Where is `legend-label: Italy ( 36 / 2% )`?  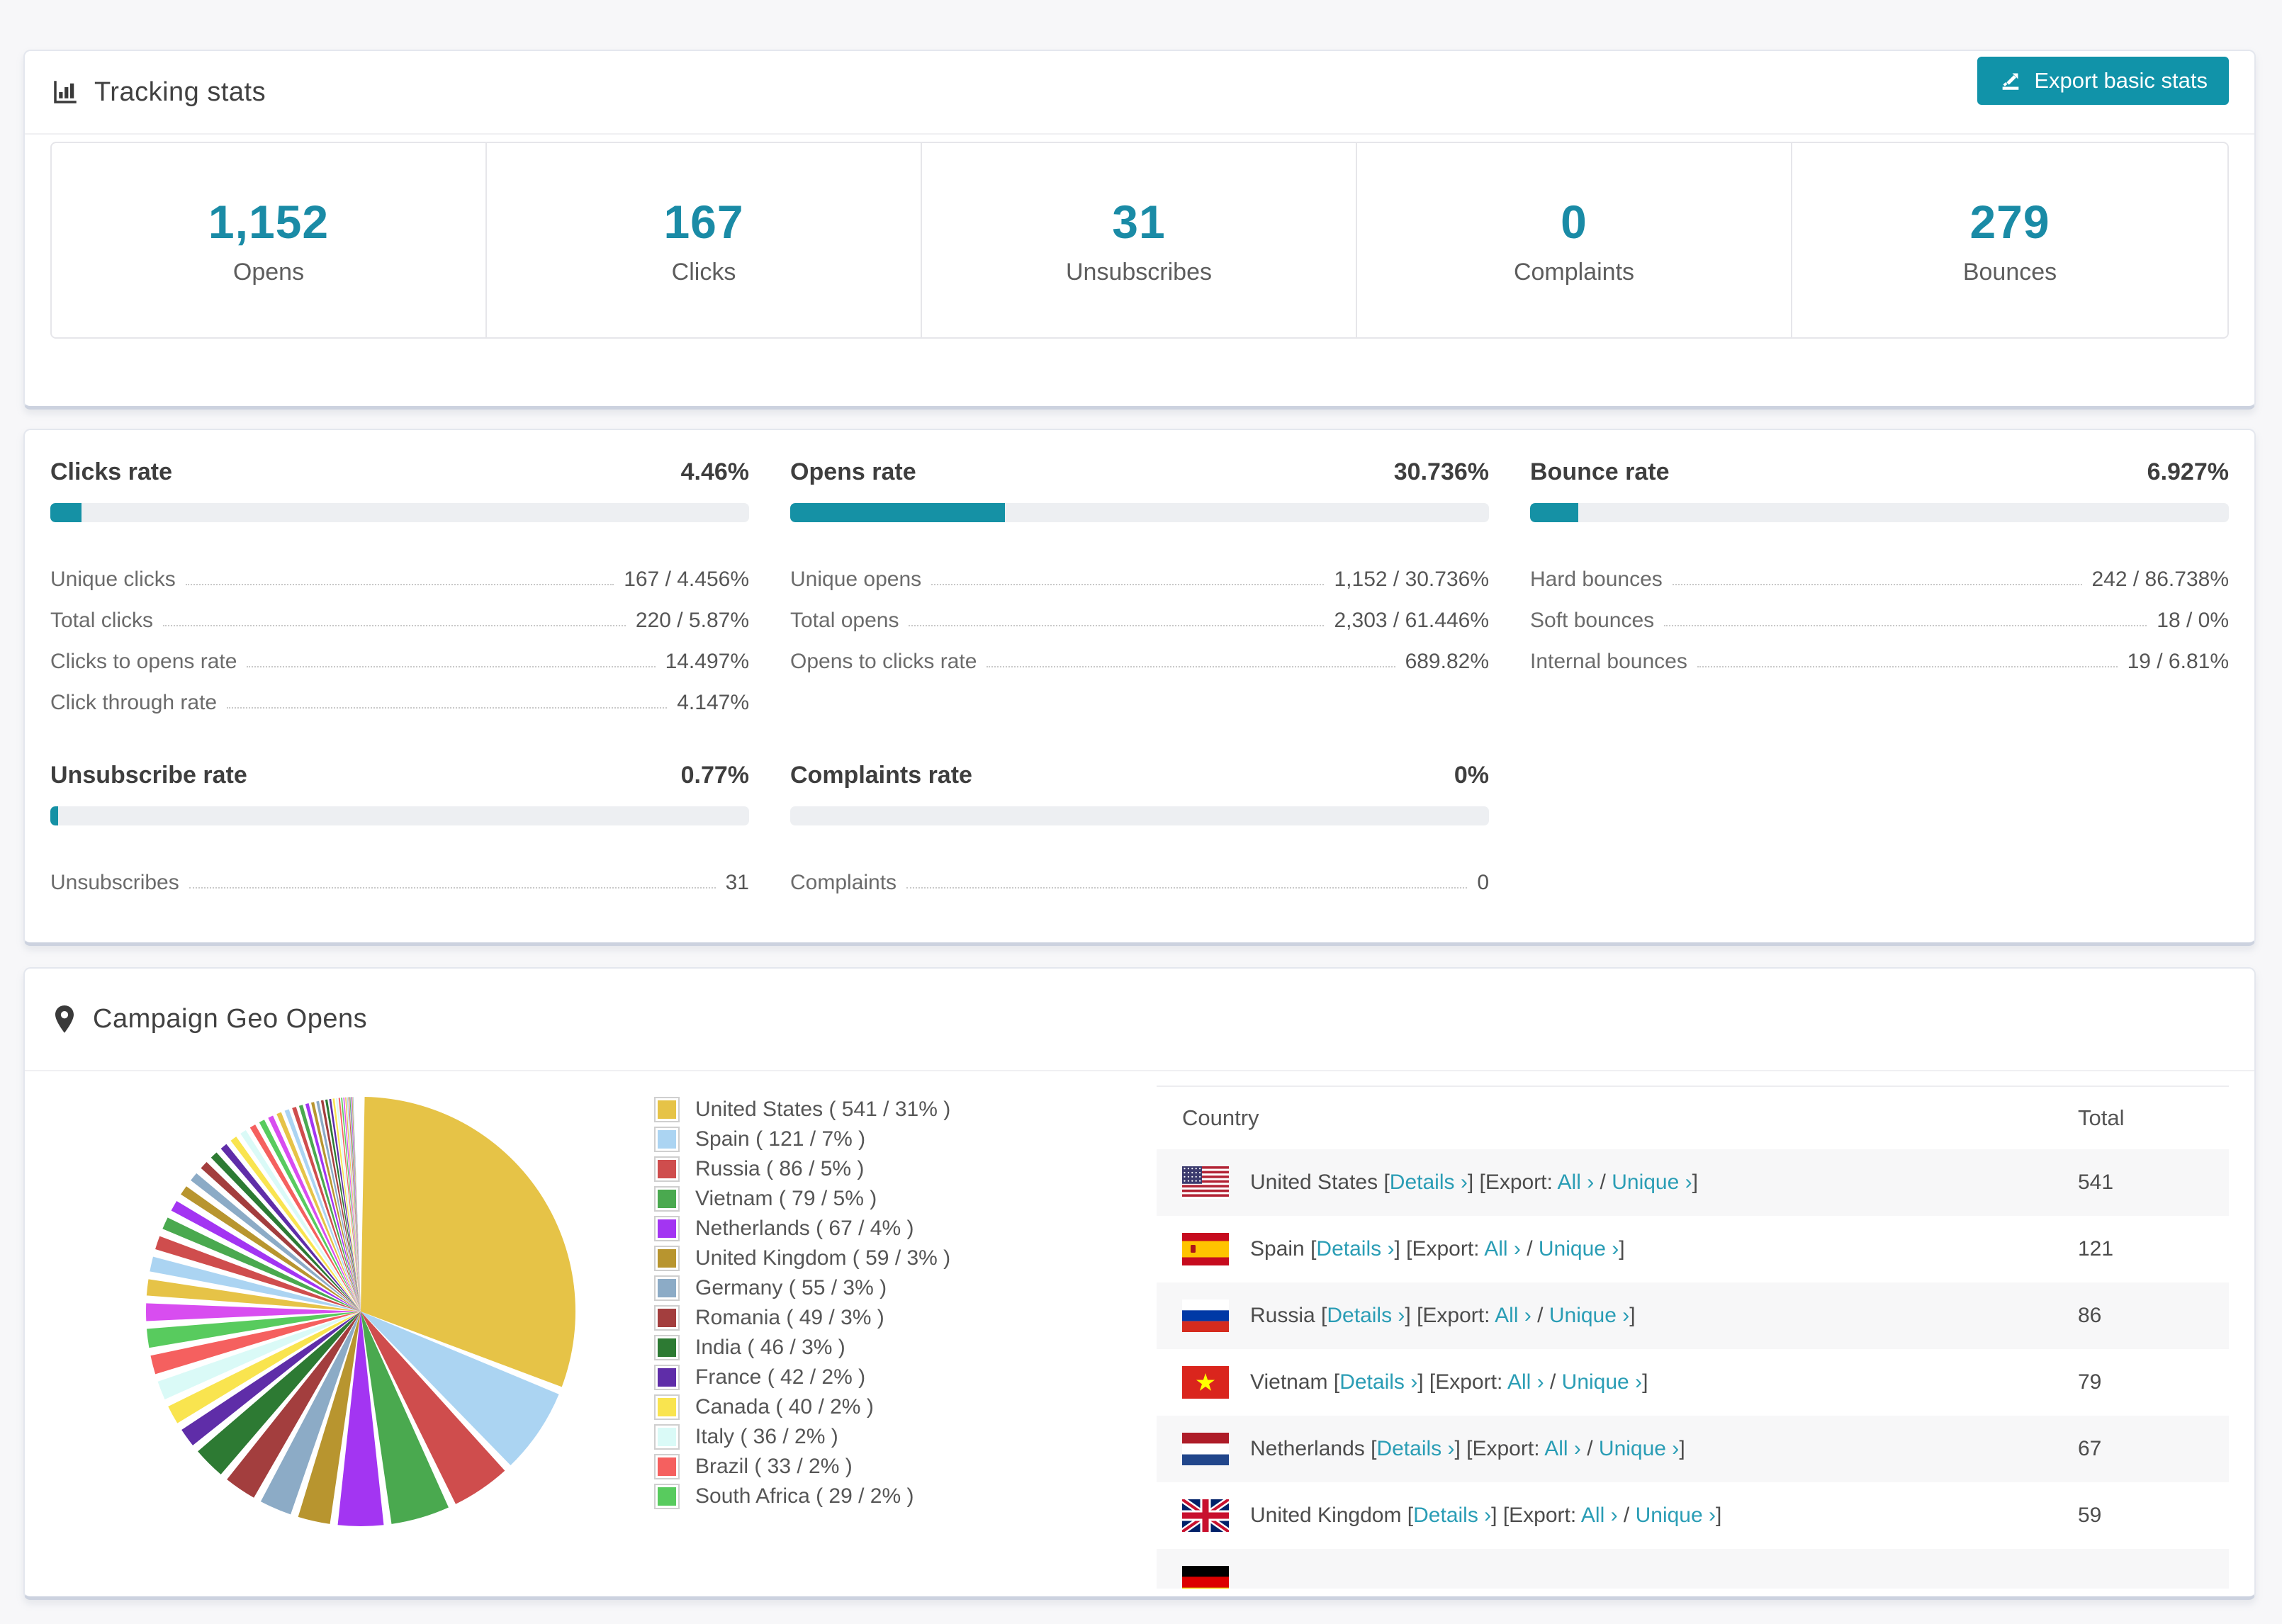
legend-label: Italy ( 36 / 2% ) is located at coordinates (767, 1436).